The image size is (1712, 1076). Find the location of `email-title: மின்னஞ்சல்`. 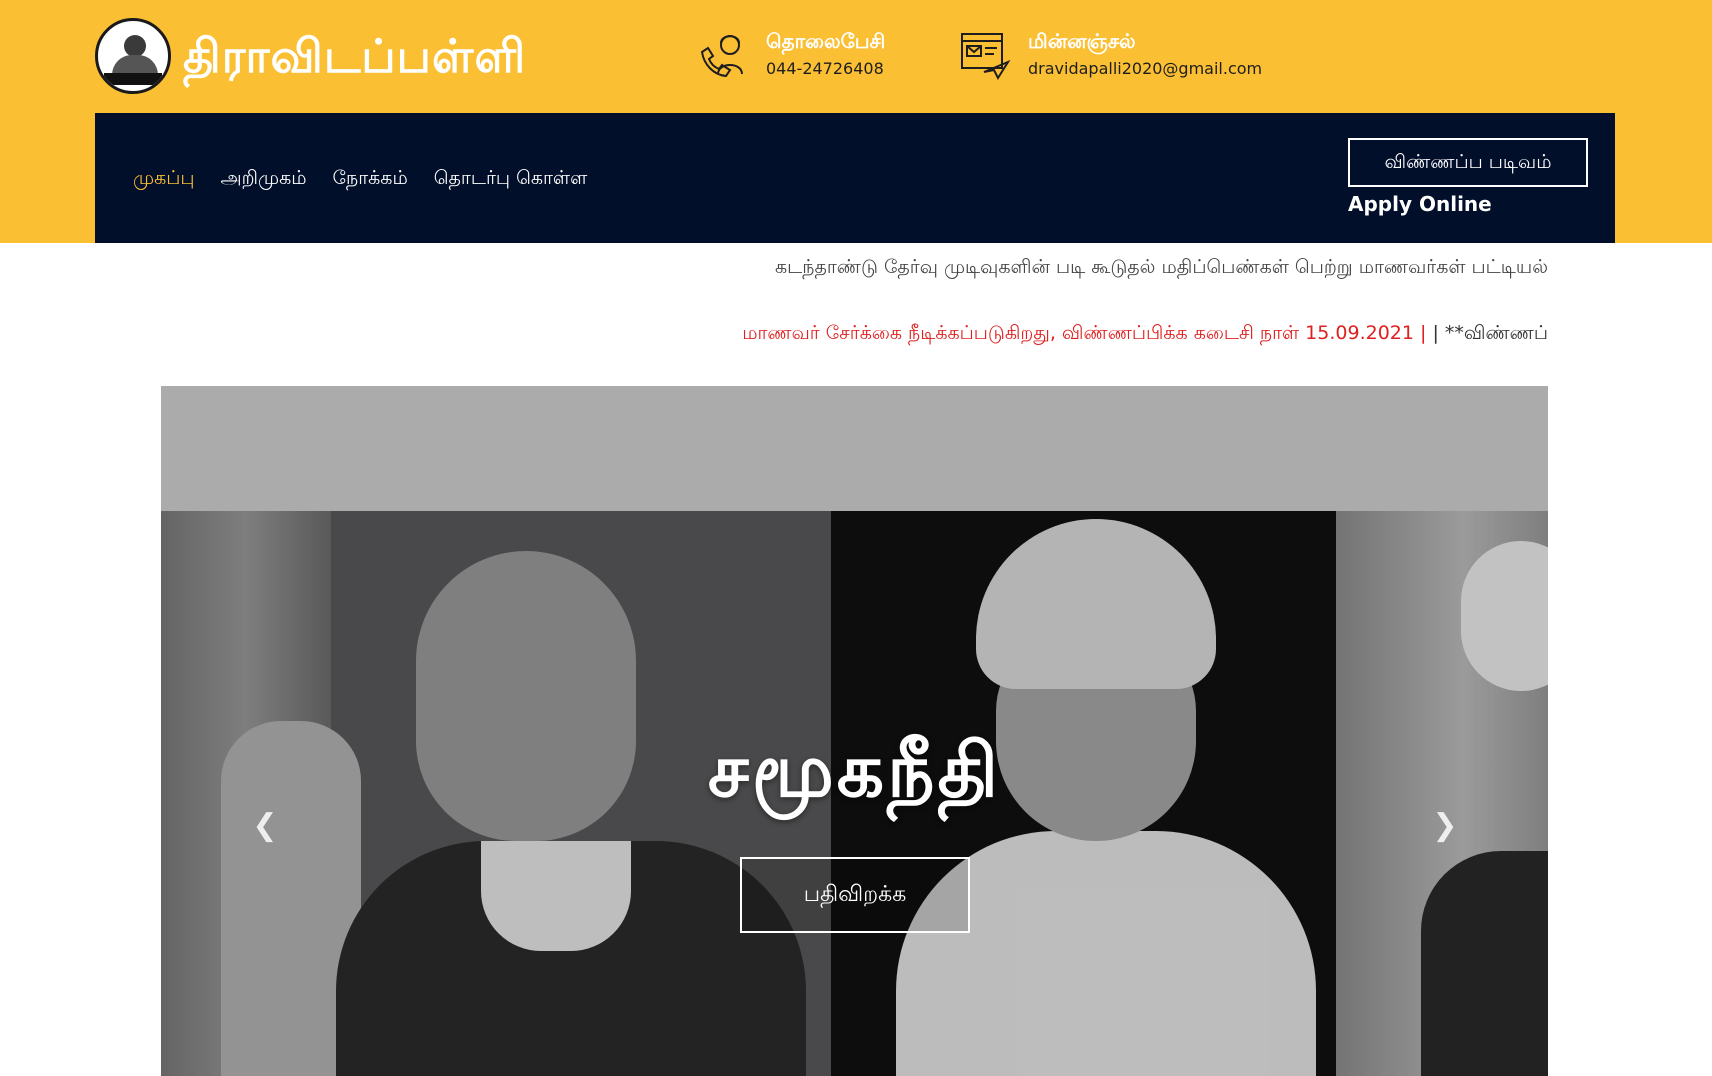

email-title: மின்னஞ்சல் is located at coordinates (1082, 41).